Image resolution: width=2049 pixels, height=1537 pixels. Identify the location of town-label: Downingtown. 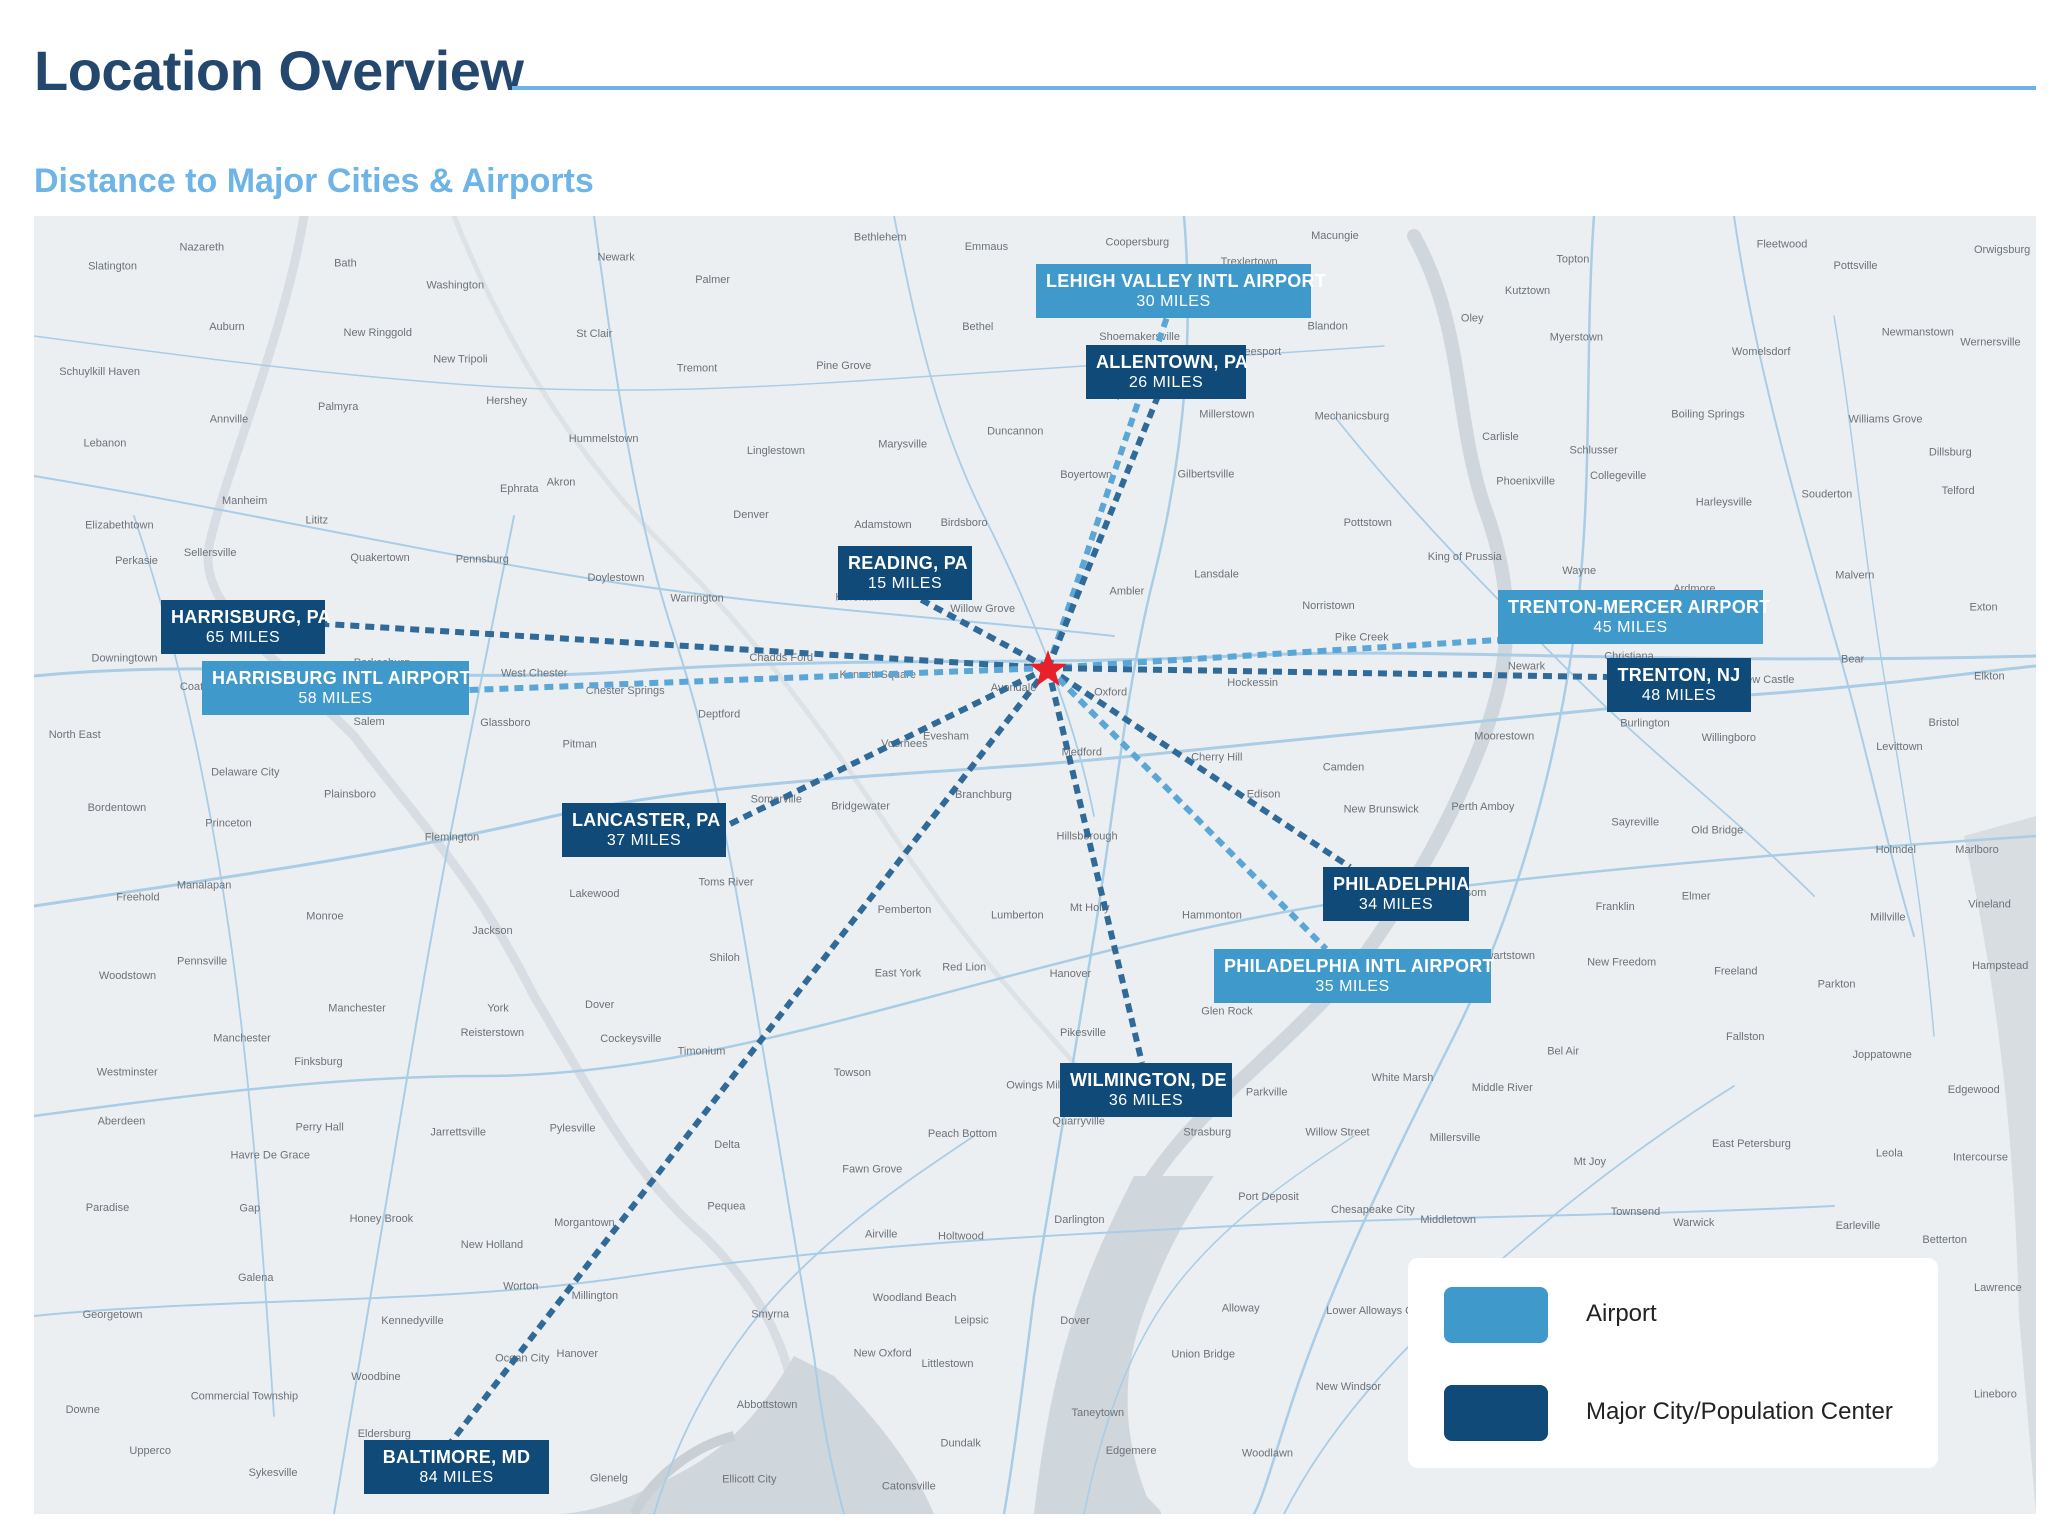
(125, 658).